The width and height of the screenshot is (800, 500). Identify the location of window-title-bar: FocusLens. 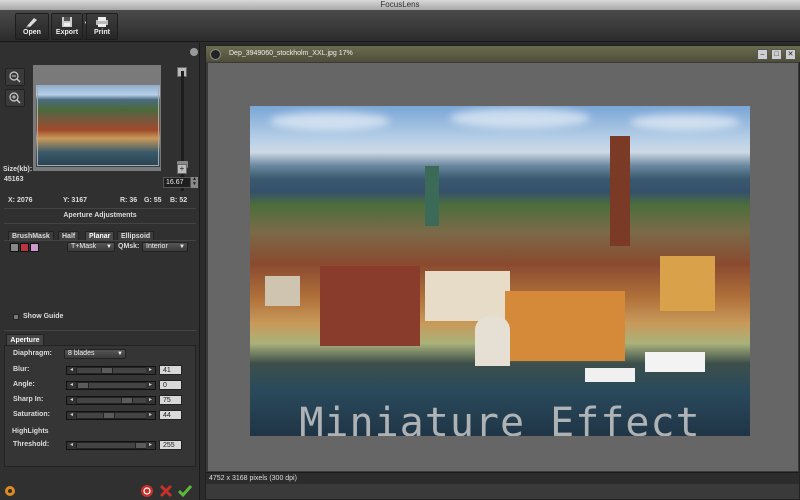
(400, 5).